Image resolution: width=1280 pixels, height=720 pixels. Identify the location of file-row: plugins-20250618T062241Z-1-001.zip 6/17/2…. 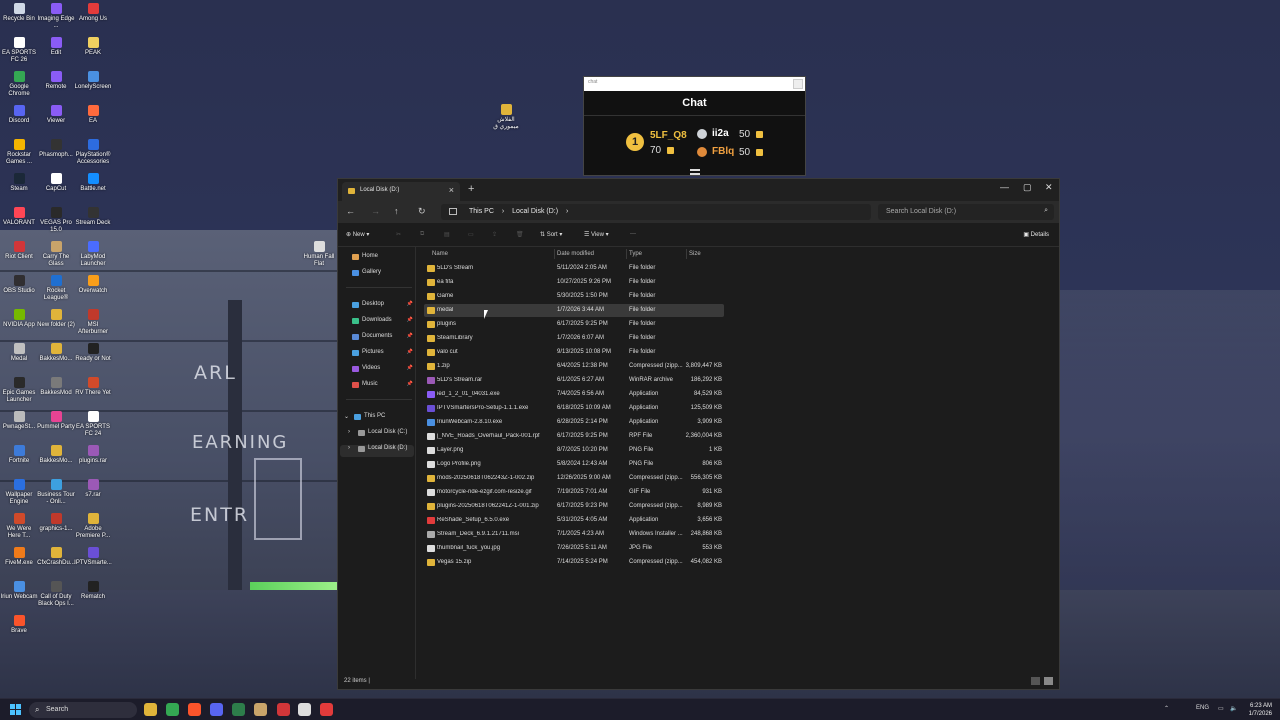
(574, 506).